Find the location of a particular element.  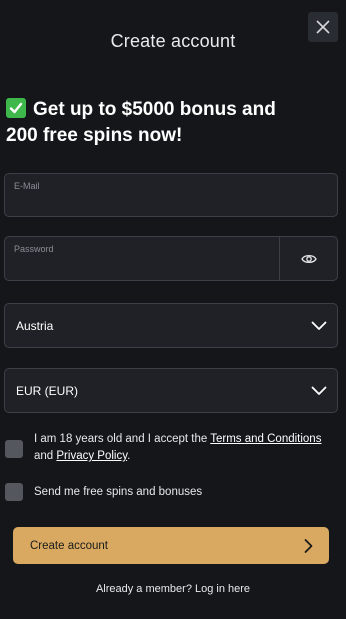

promo-line-1: Get up to $5000 bonus and is located at coordinates (154, 109).